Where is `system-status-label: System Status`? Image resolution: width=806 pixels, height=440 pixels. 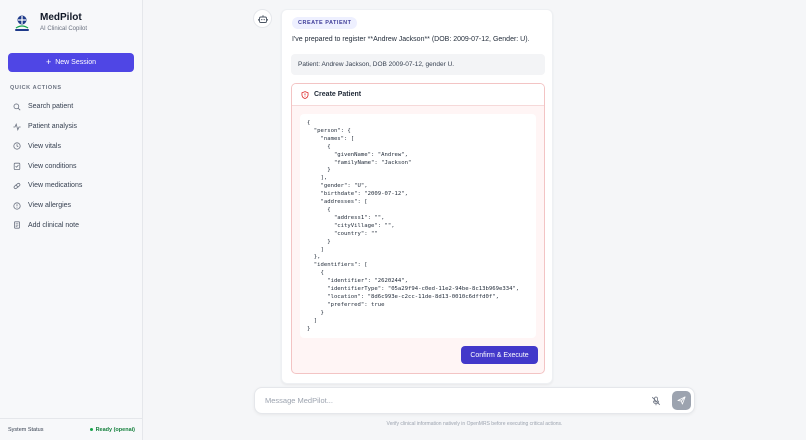 system-status-label: System Status is located at coordinates (26, 429).